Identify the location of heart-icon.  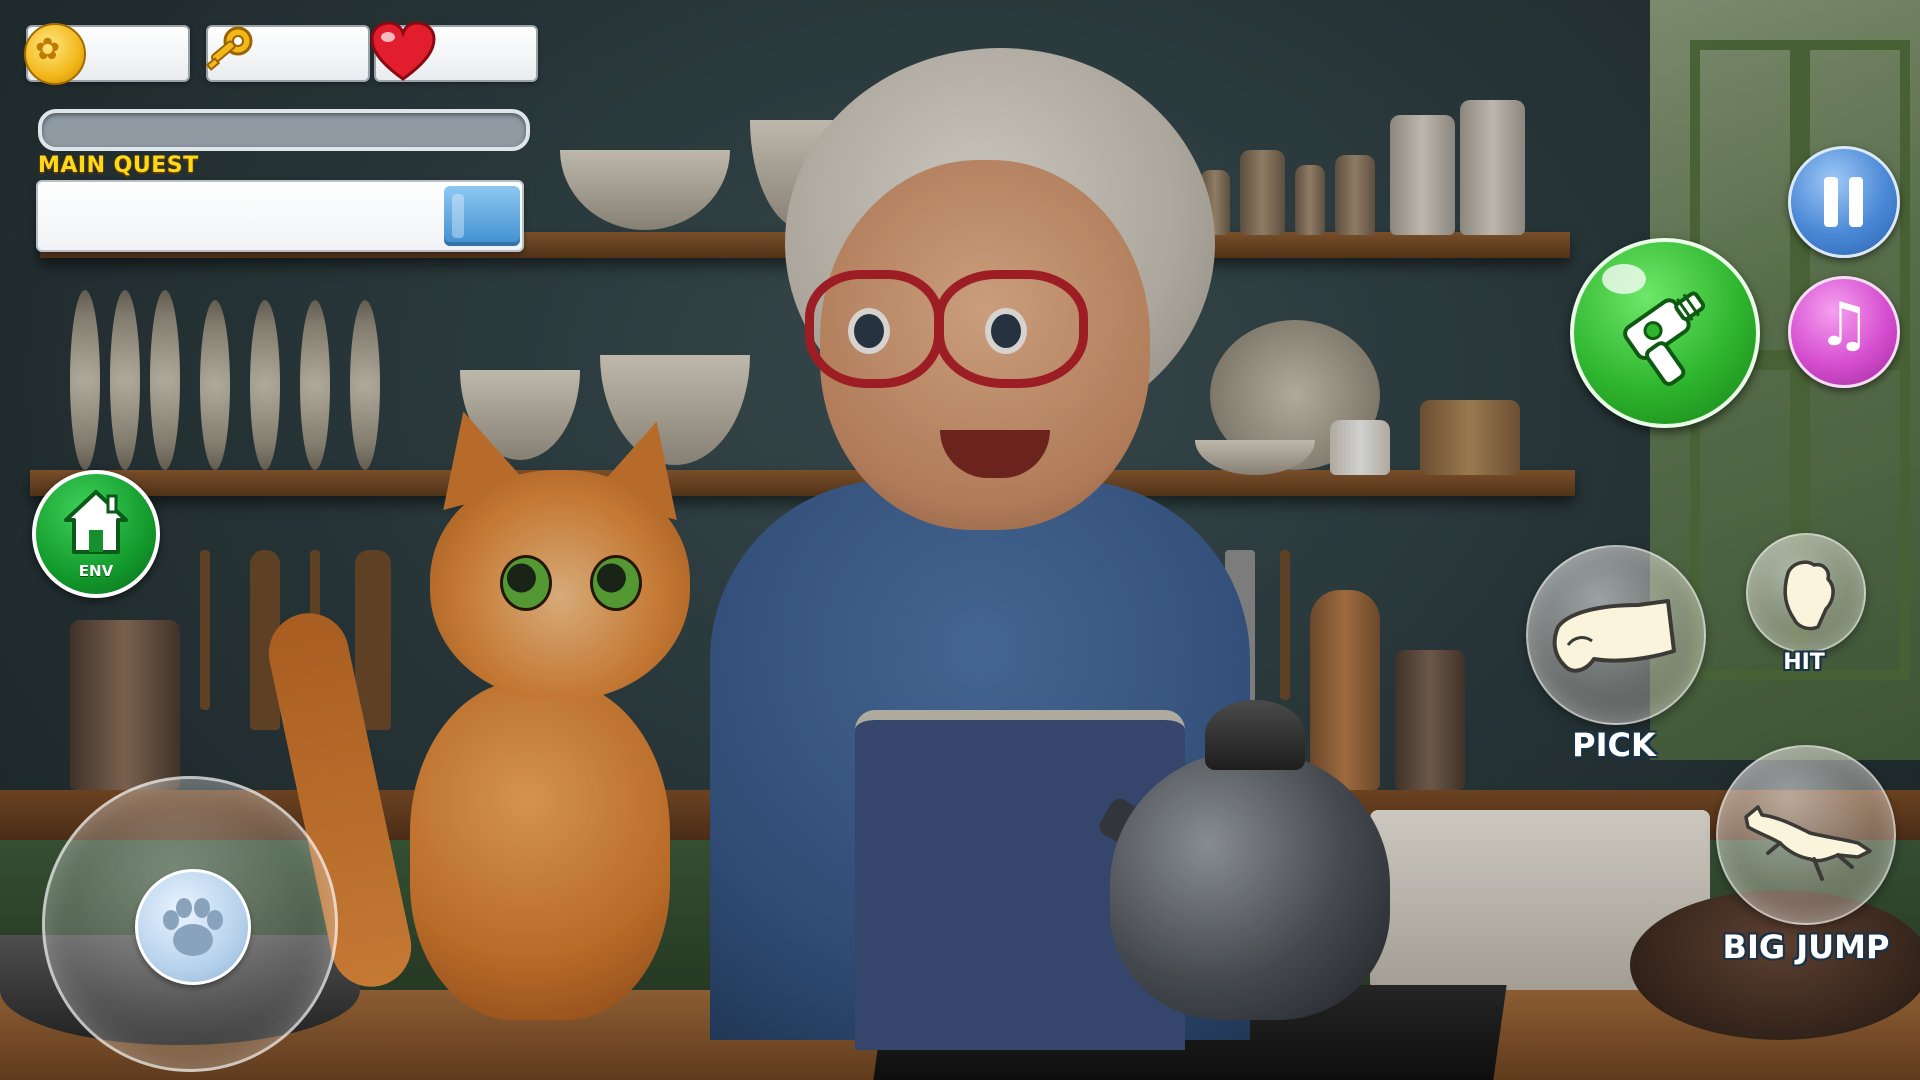
(403, 51).